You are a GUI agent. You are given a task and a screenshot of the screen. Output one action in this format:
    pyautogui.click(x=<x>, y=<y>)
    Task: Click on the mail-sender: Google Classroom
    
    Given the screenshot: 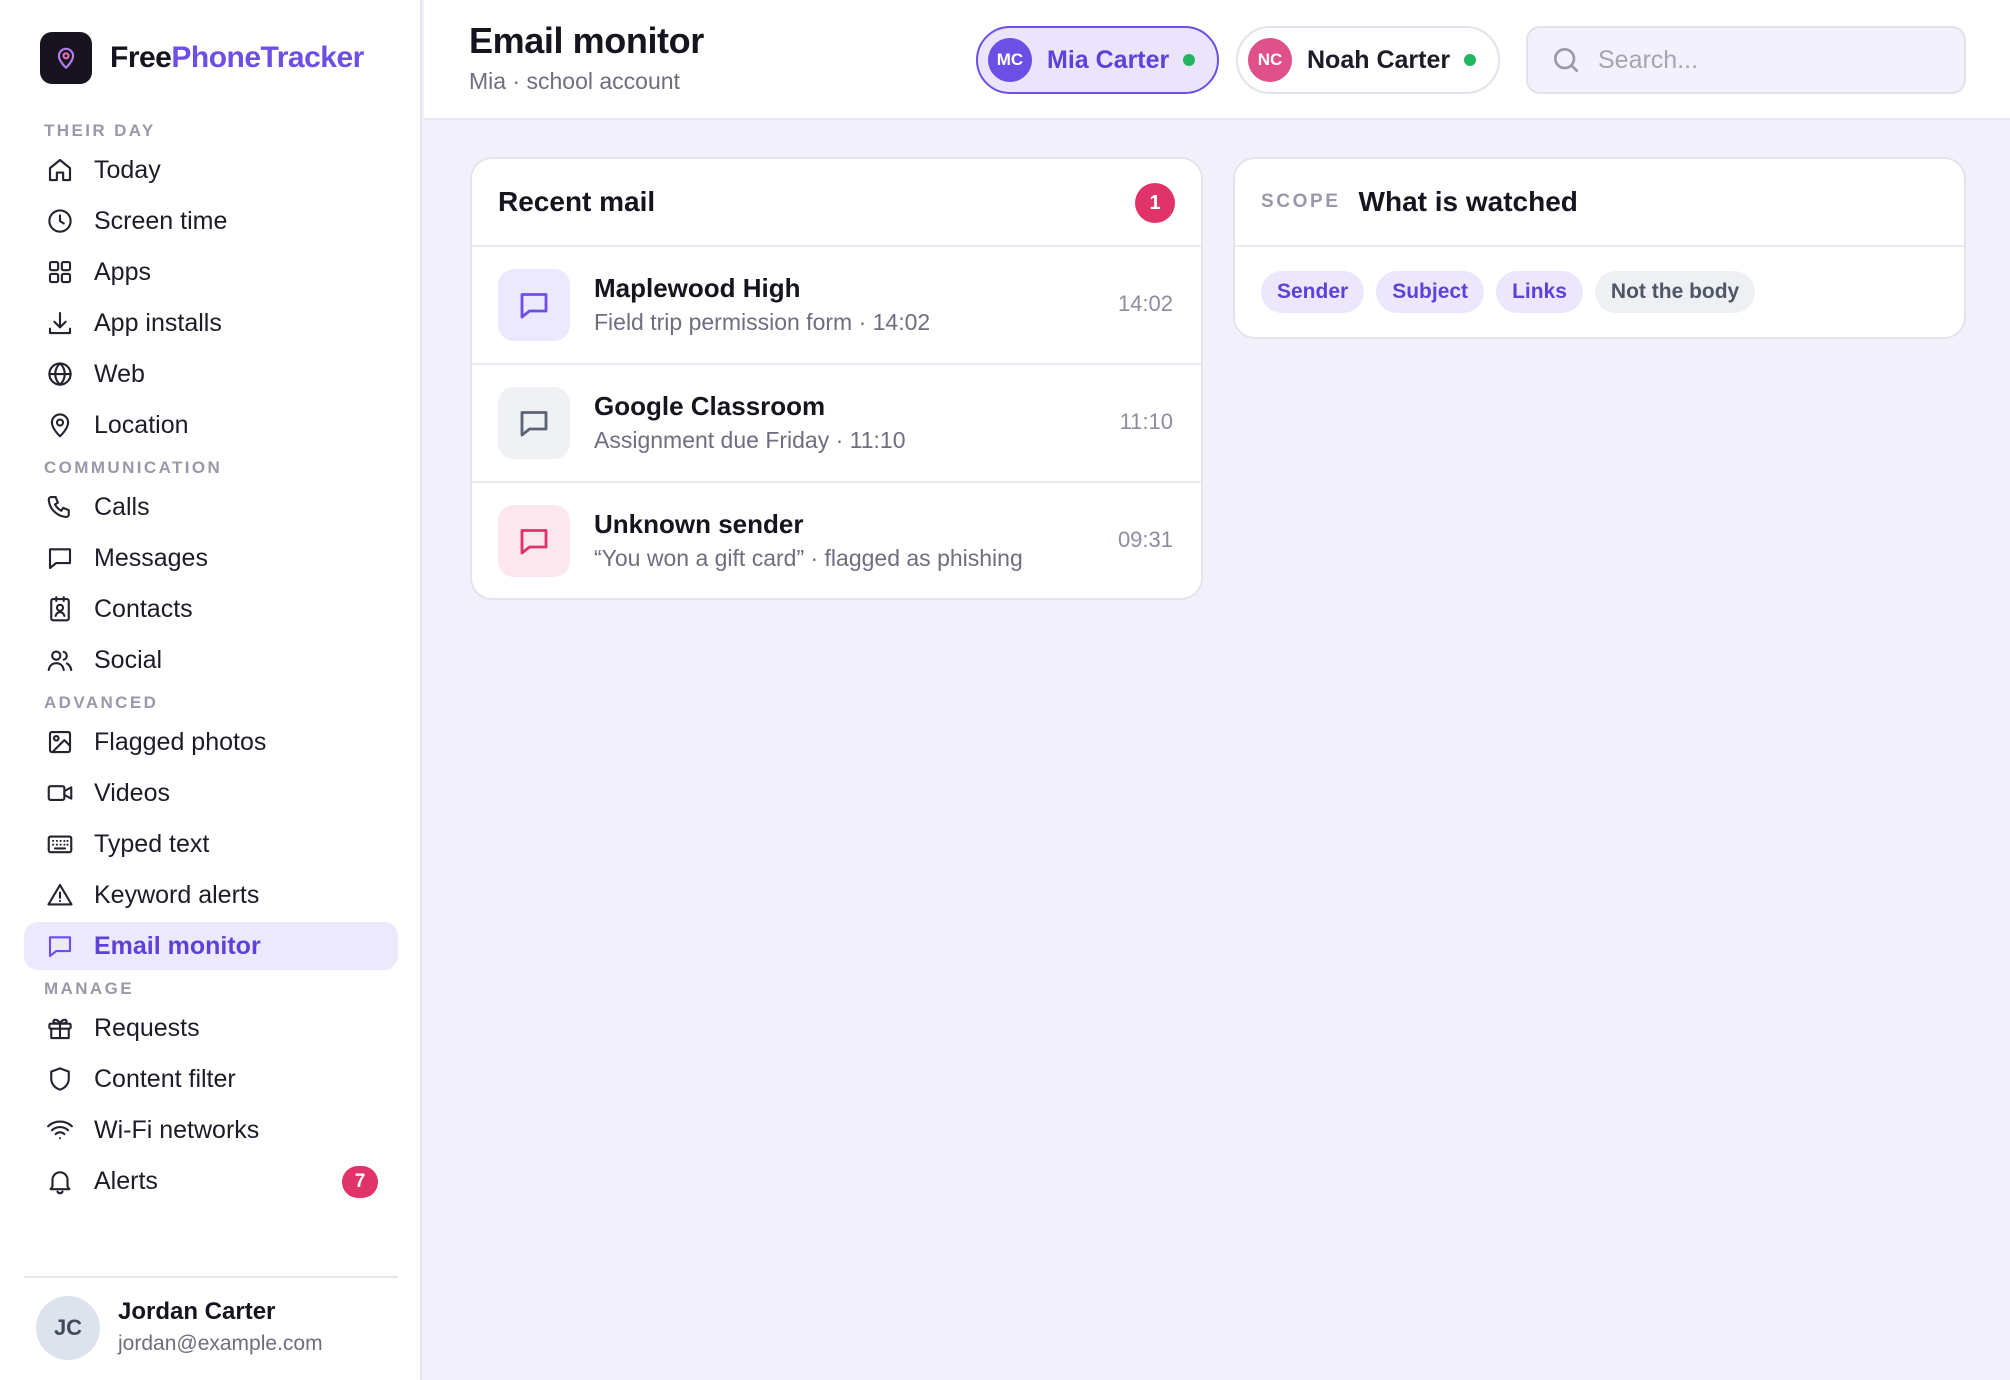 What is the action you would take?
    pyautogui.click(x=710, y=406)
    